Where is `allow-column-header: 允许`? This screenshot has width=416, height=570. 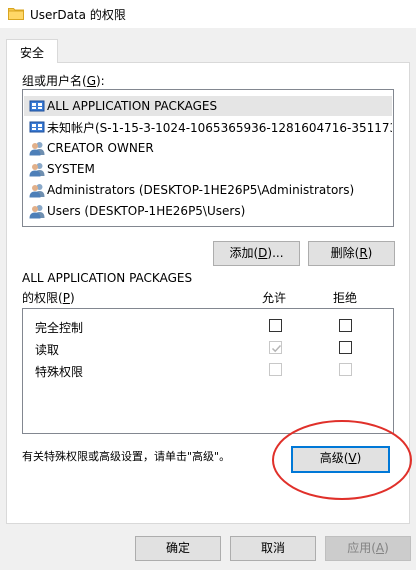
allow-column-header: 允许 is located at coordinates (274, 298).